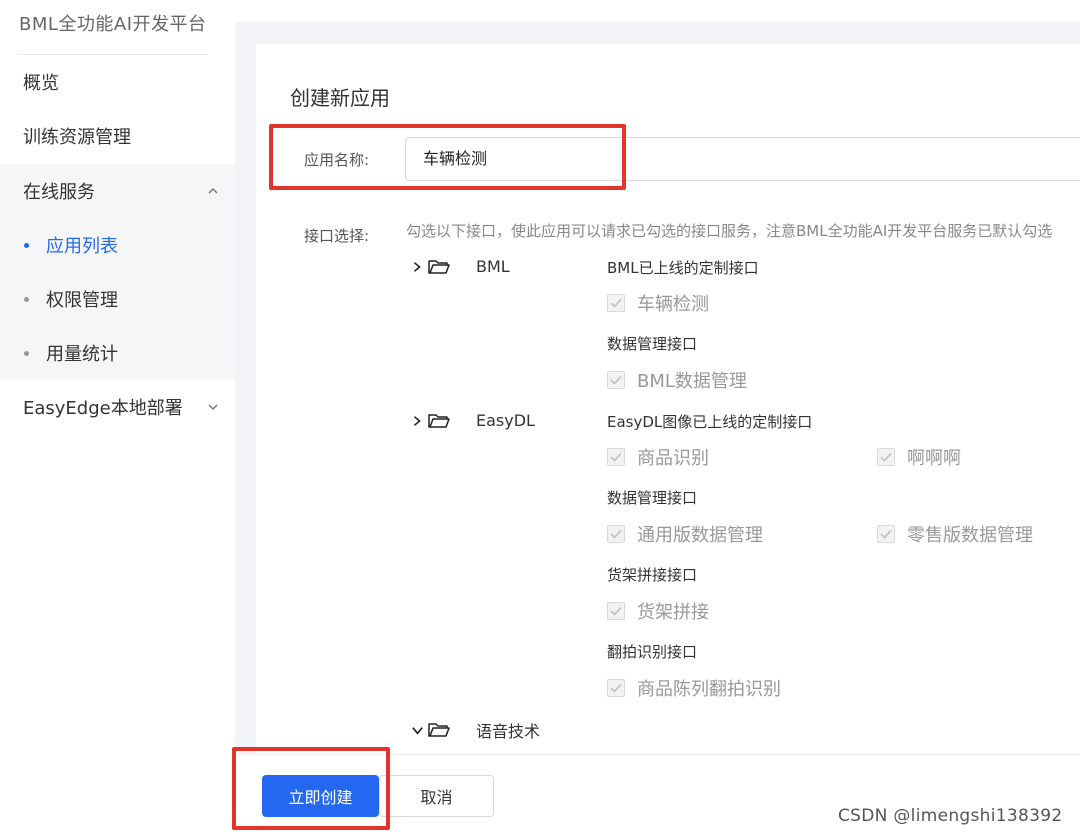 This screenshot has height=837, width=1080. I want to click on sidebar-item-label: 用量统计, so click(82, 354).